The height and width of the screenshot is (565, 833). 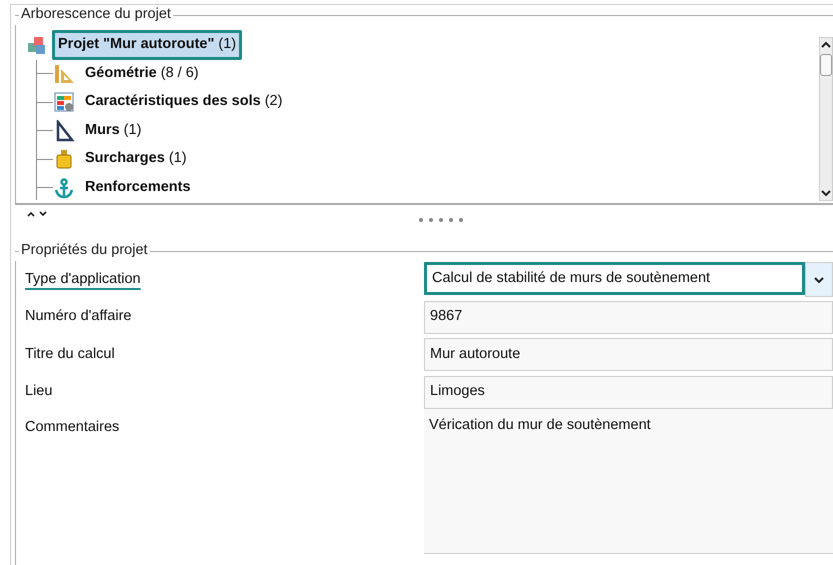 What do you see at coordinates (442, 220) in the screenshot?
I see `splitter-grip-icon` at bounding box center [442, 220].